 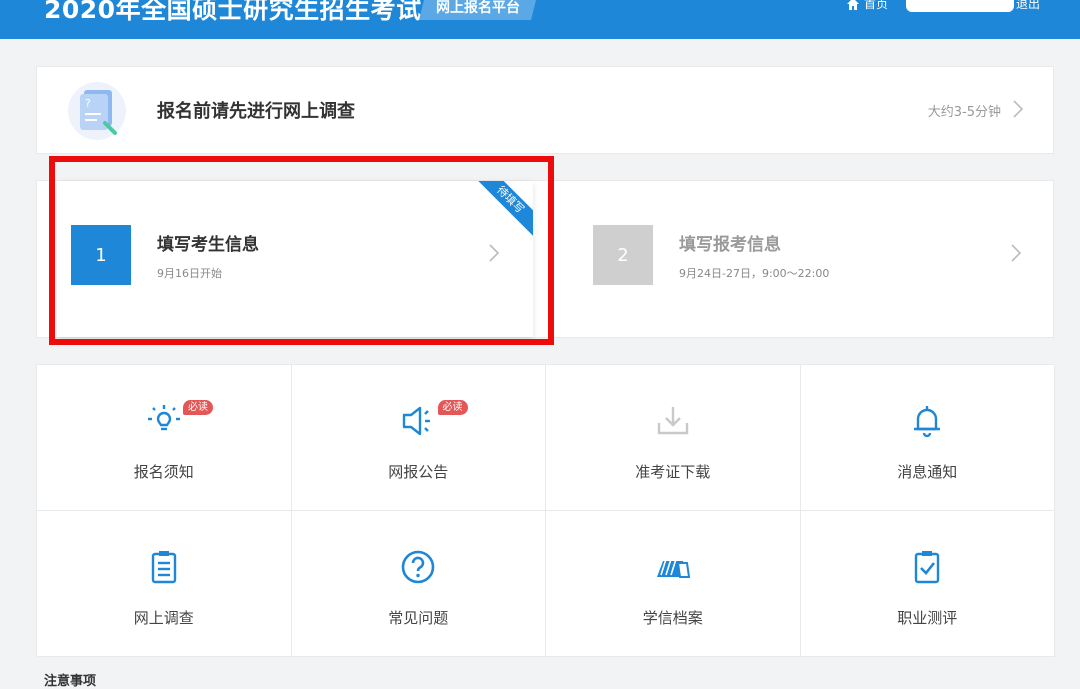 I want to click on home-icon, so click(x=853, y=5).